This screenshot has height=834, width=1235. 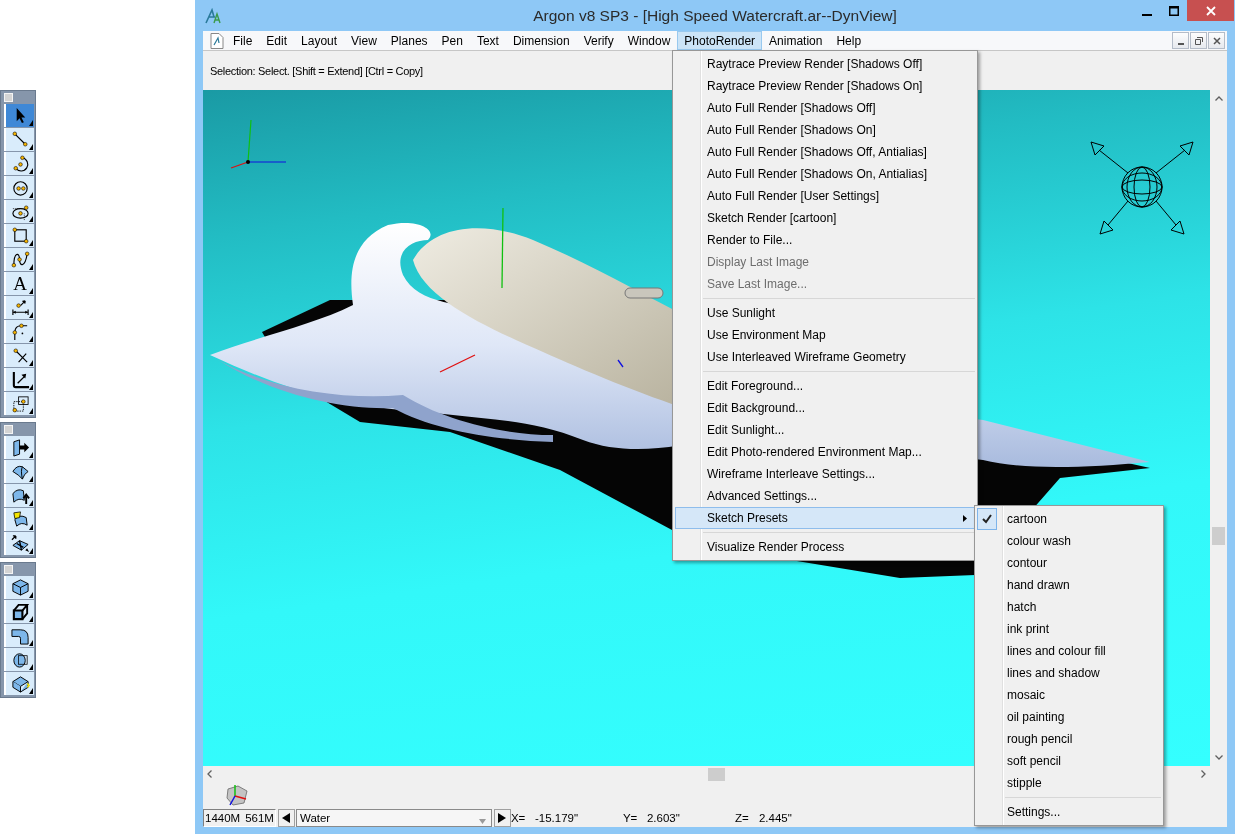 I want to click on menu-item: Raytrace Preview Render [Shadows Off], so click(x=825, y=64).